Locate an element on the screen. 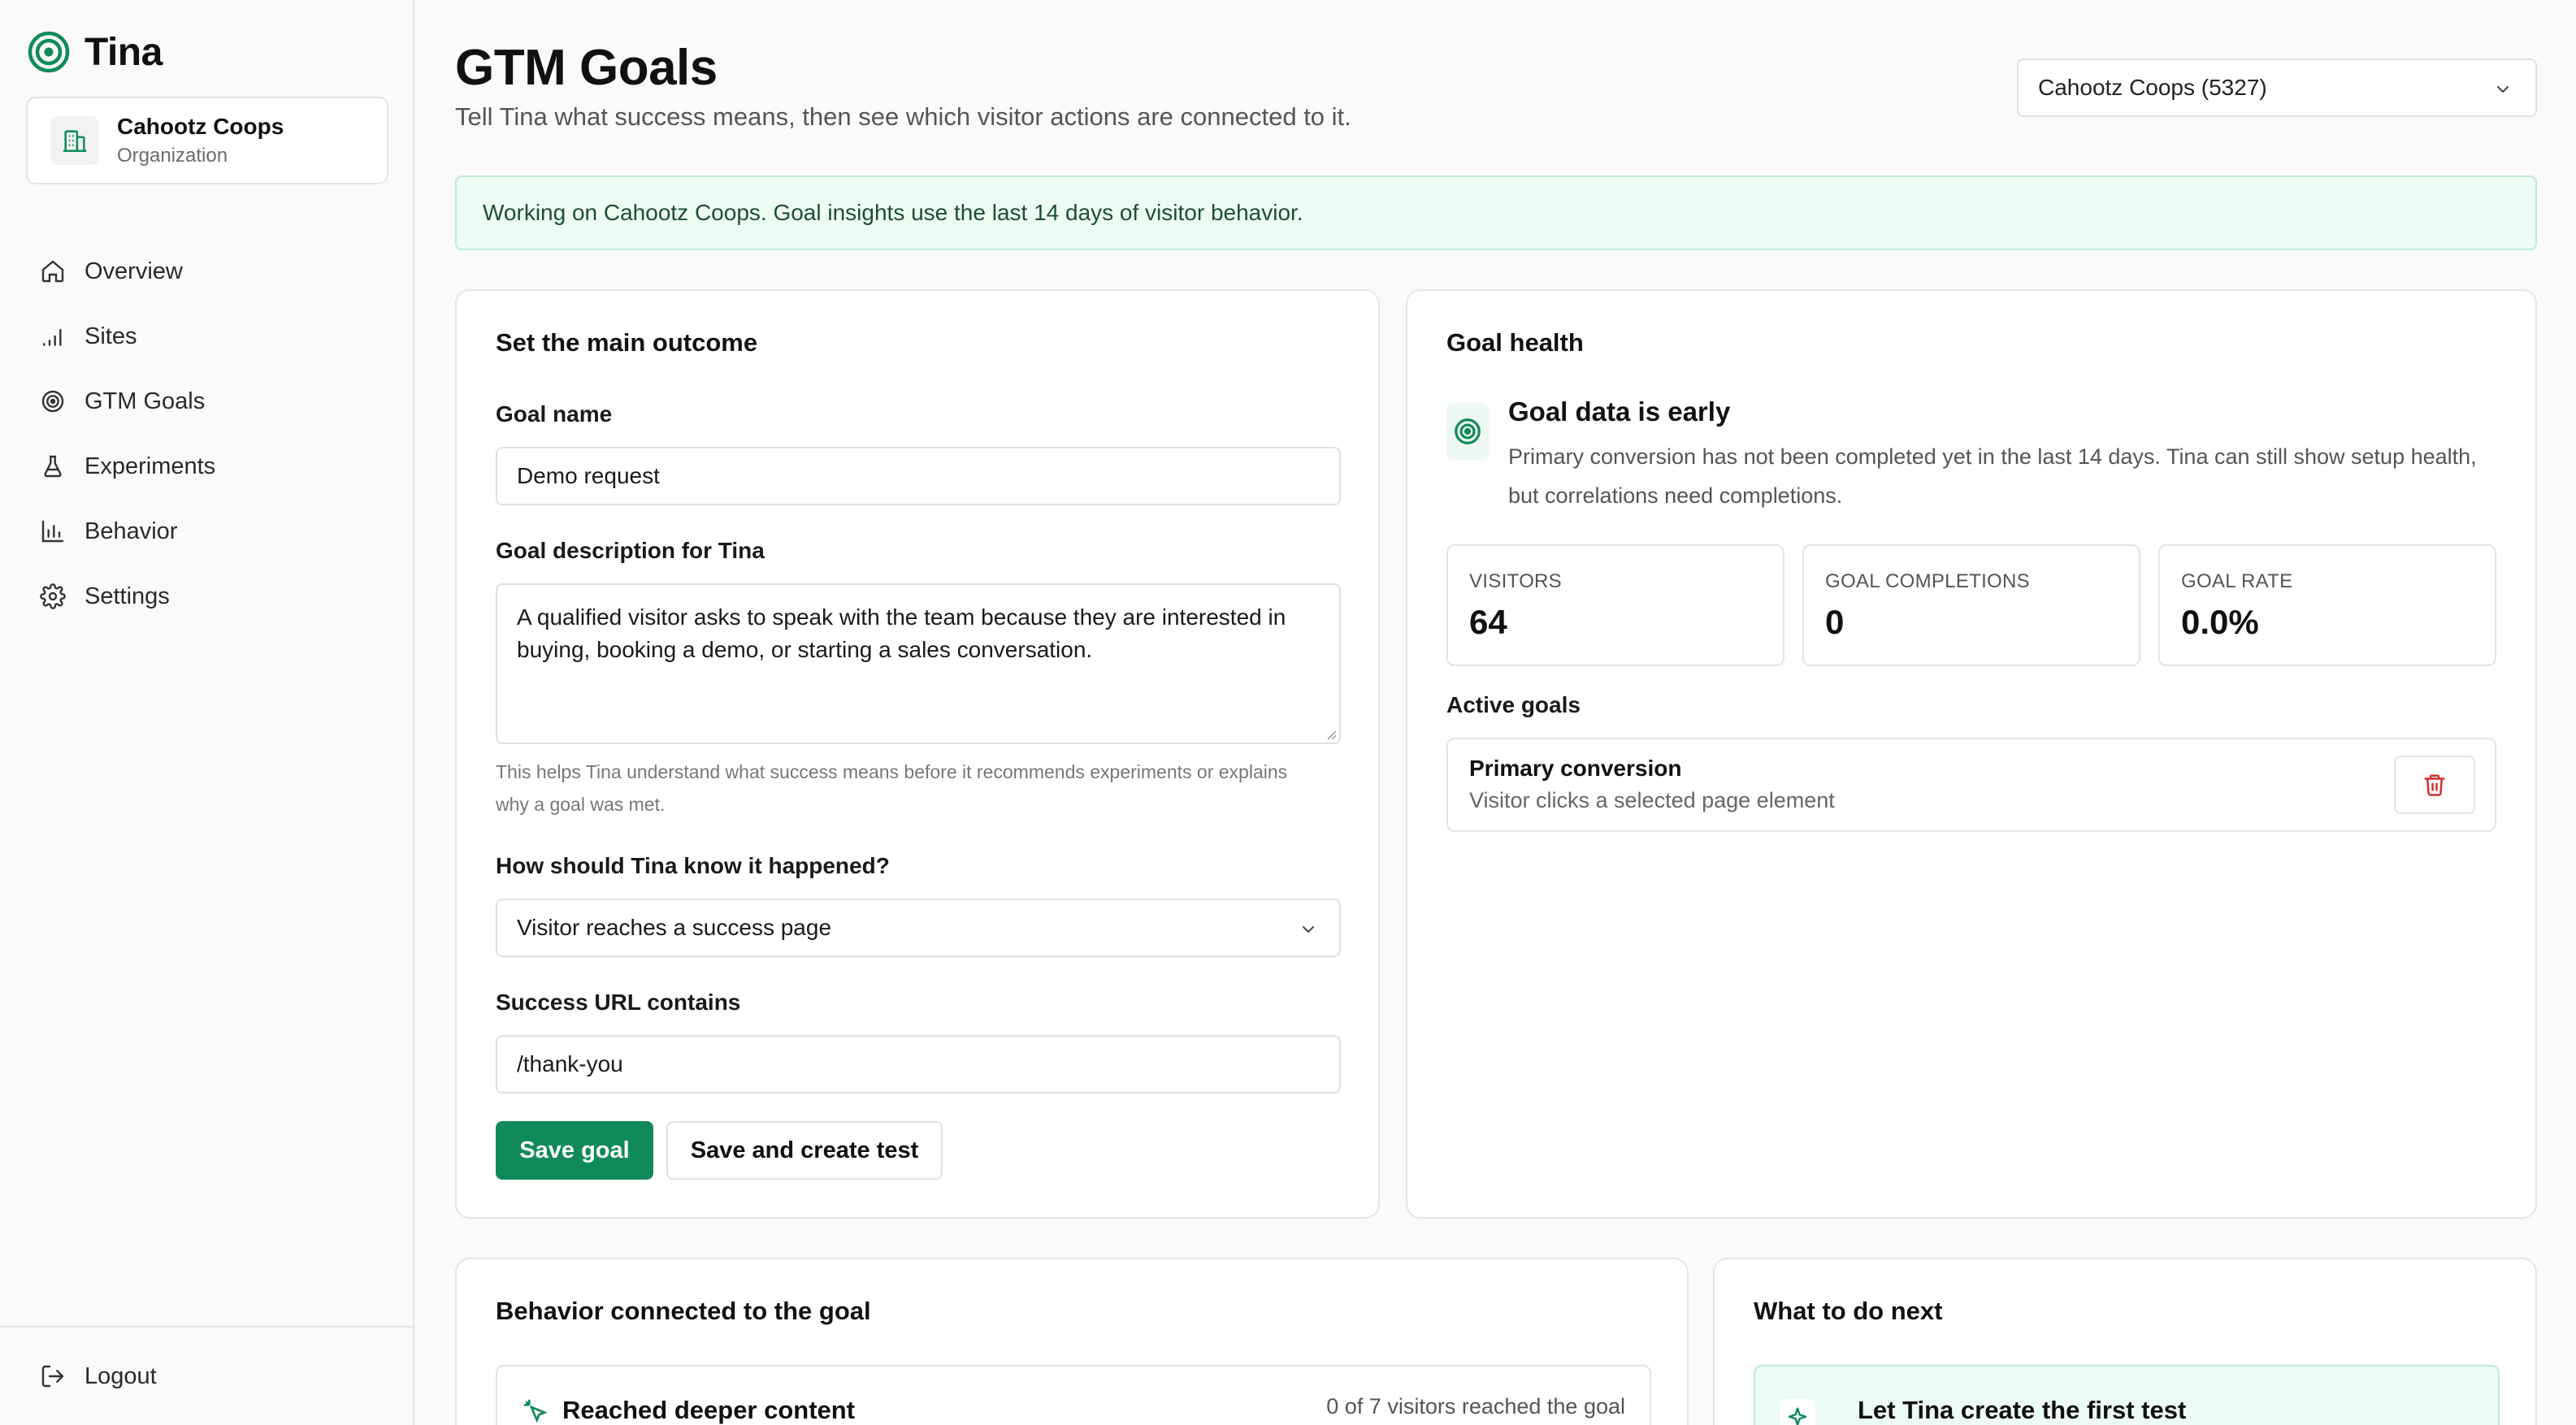 The image size is (2576, 1425). stat-value: 64 is located at coordinates (1488, 622).